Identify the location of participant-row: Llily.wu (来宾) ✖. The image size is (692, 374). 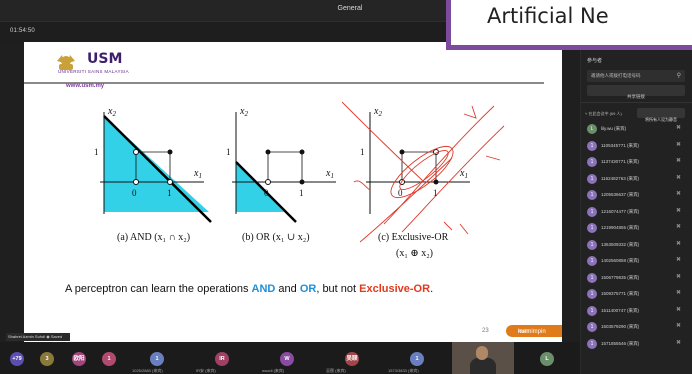
(636, 129).